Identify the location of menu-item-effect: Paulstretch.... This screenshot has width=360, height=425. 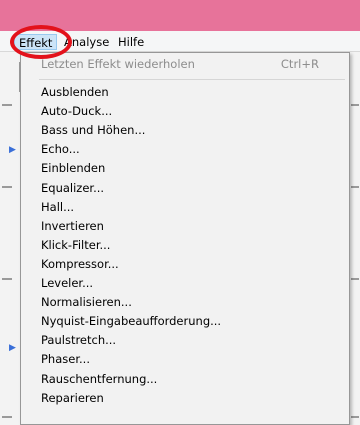
(185, 340).